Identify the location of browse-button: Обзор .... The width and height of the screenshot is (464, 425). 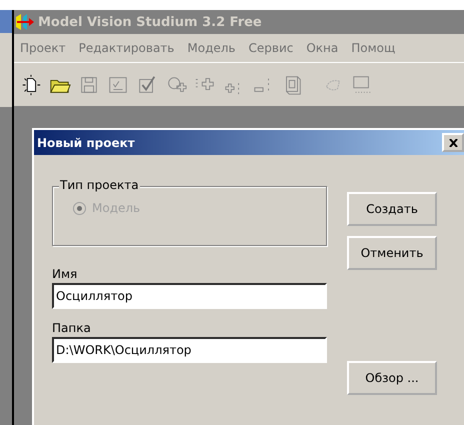
(392, 378).